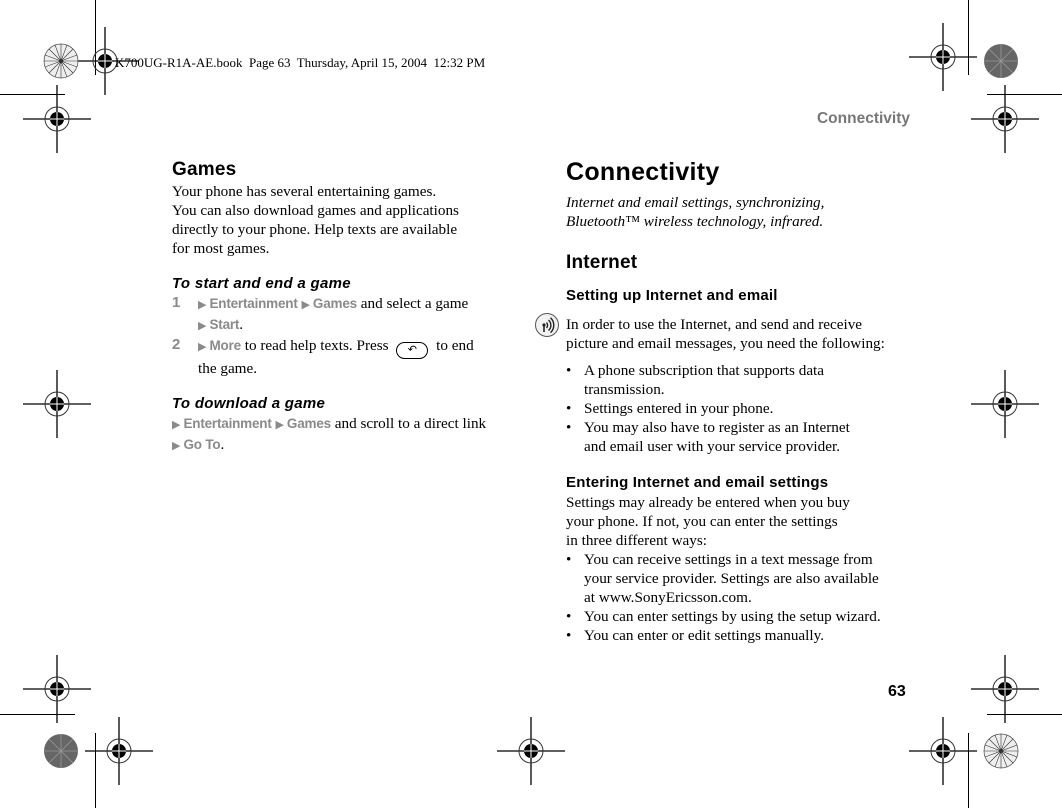  Describe the element at coordinates (204, 169) in the screenshot. I see `section-heading-games: Games` at that location.